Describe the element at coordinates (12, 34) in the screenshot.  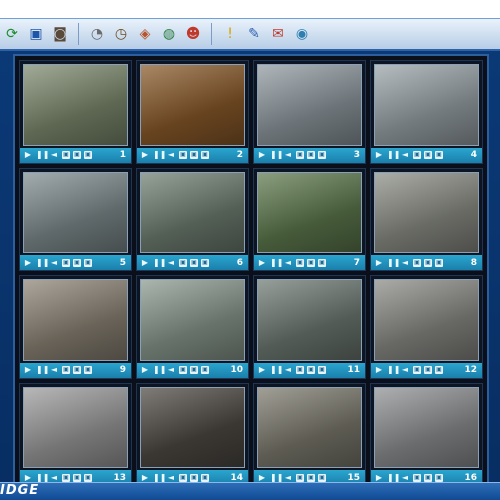
I see `connect-icon: ⟳` at that location.